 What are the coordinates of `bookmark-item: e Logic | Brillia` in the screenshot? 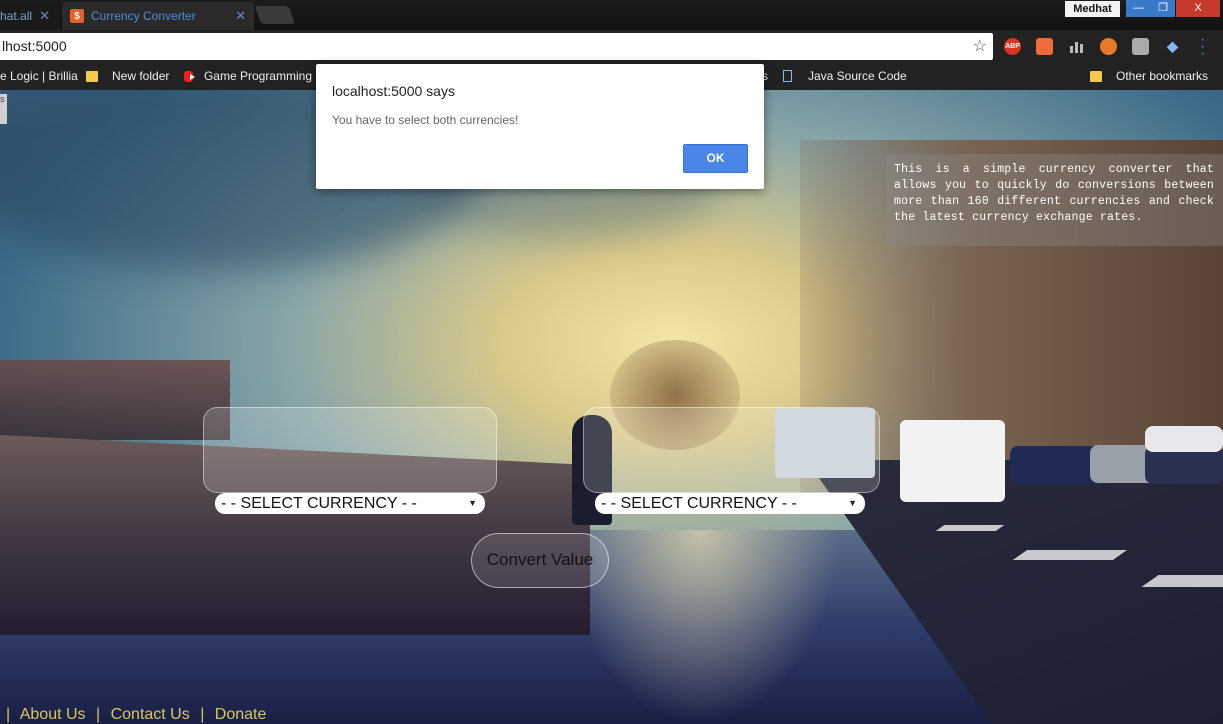 It's located at (39, 76).